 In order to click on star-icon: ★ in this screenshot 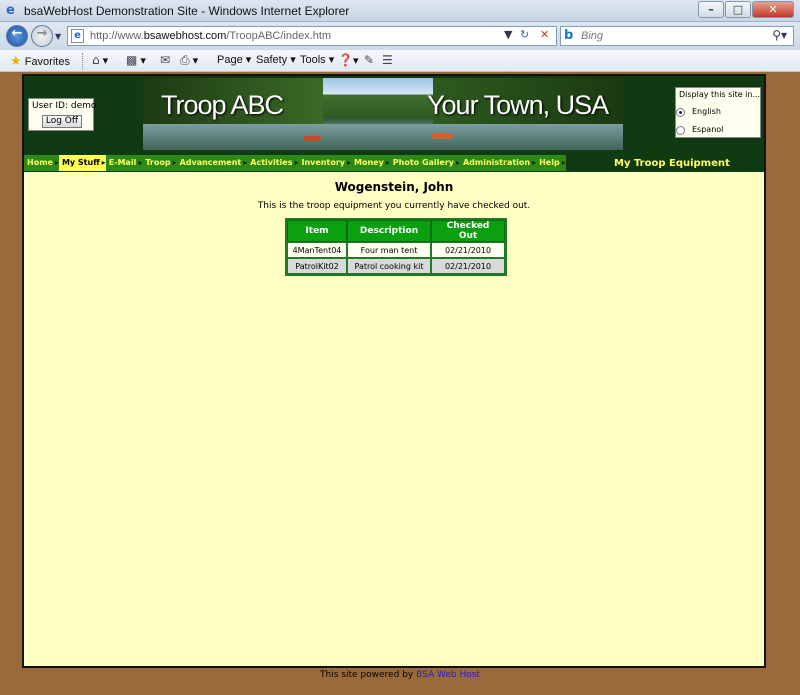, I will do `click(16, 60)`.